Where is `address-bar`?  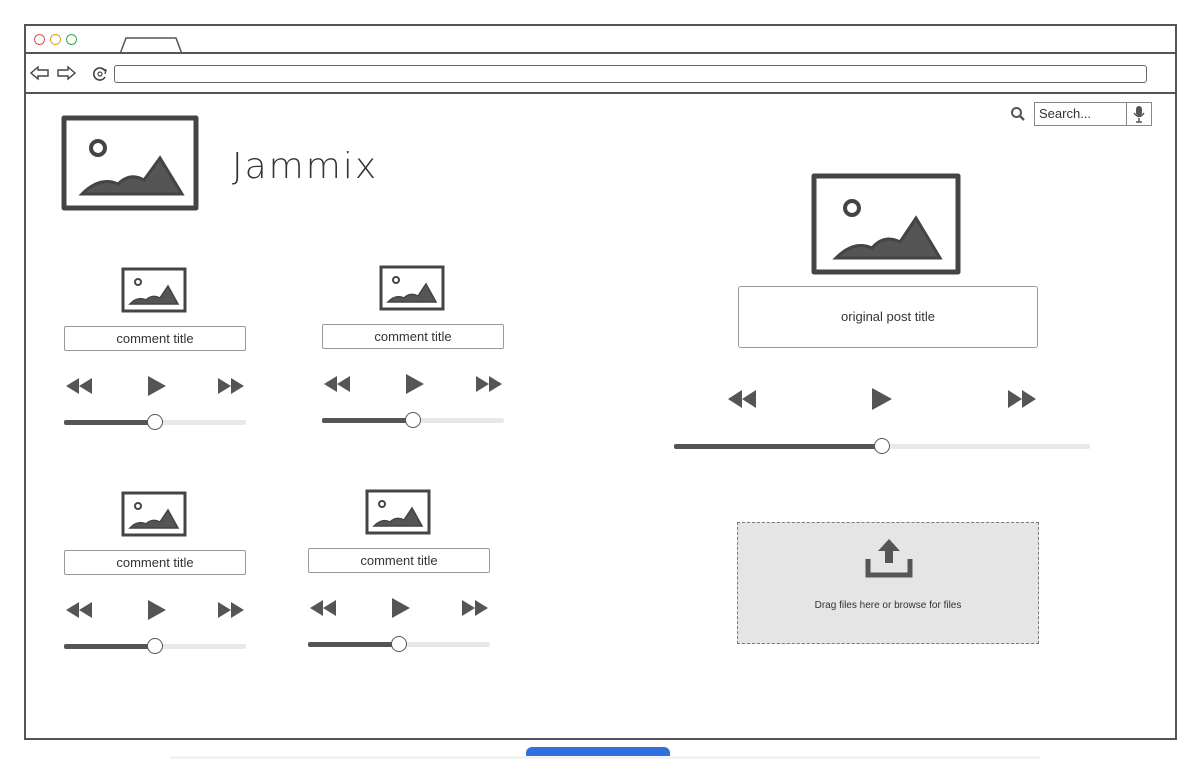
address-bar is located at coordinates (630, 74).